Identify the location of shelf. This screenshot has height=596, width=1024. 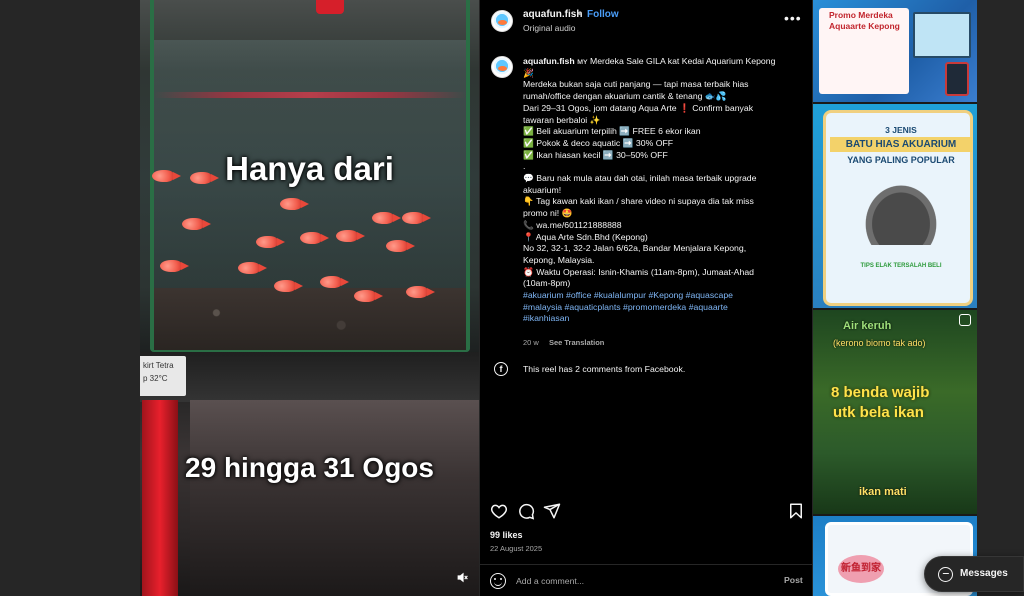
(309, 377).